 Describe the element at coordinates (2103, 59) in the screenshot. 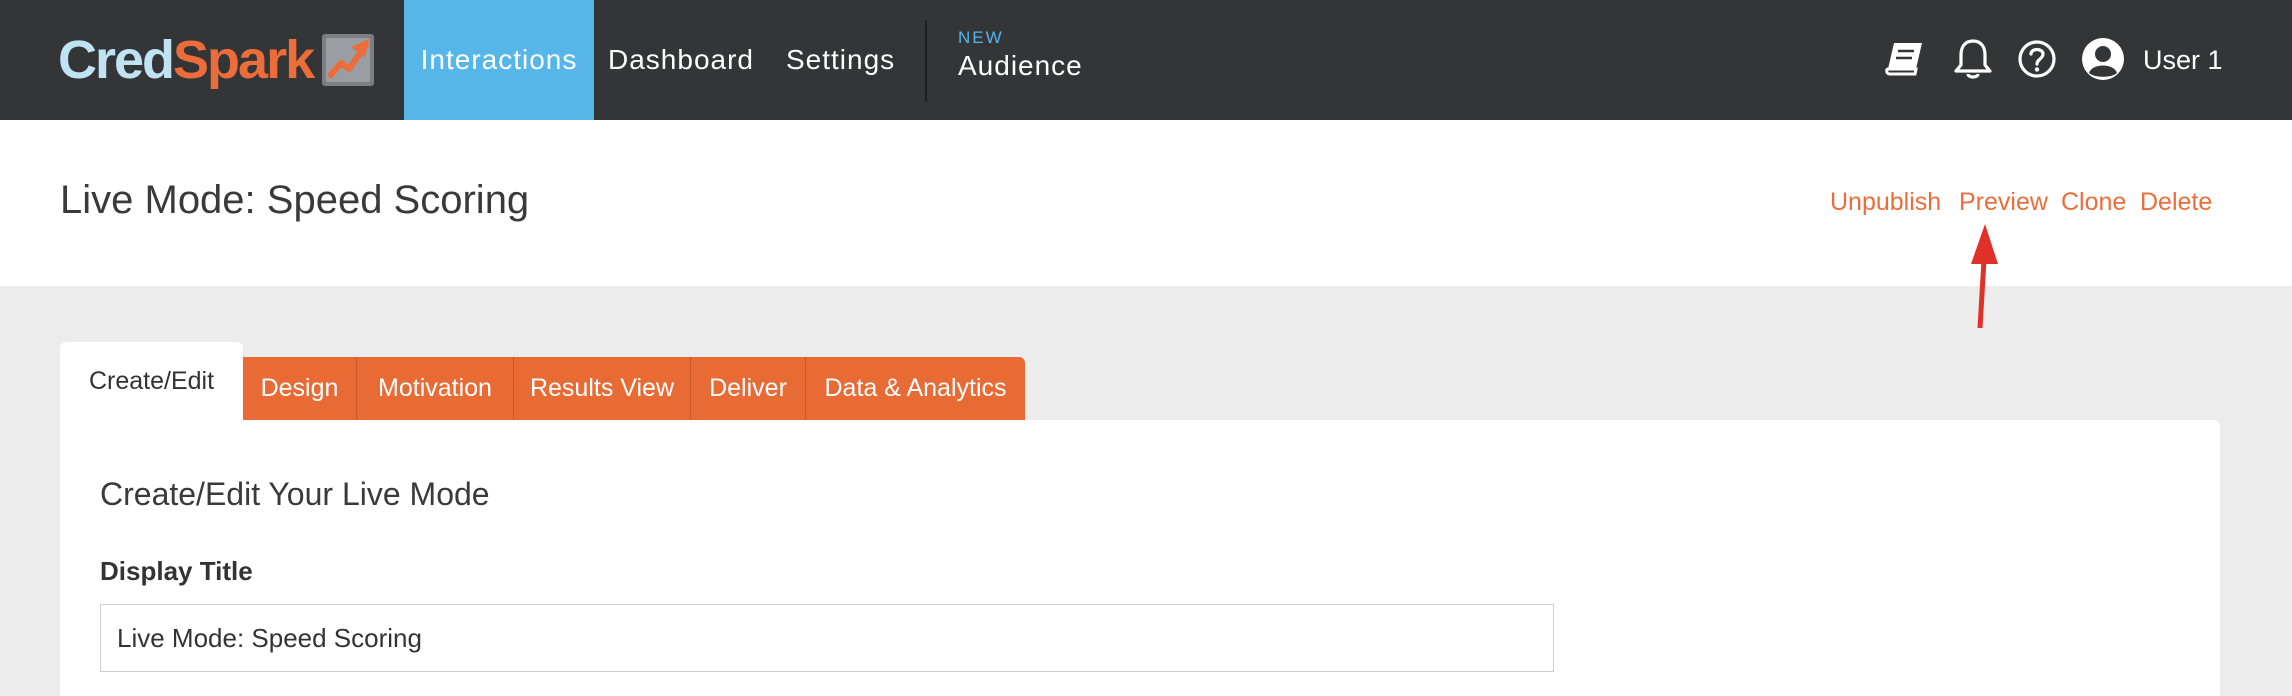

I see `user-avatar-icon` at that location.